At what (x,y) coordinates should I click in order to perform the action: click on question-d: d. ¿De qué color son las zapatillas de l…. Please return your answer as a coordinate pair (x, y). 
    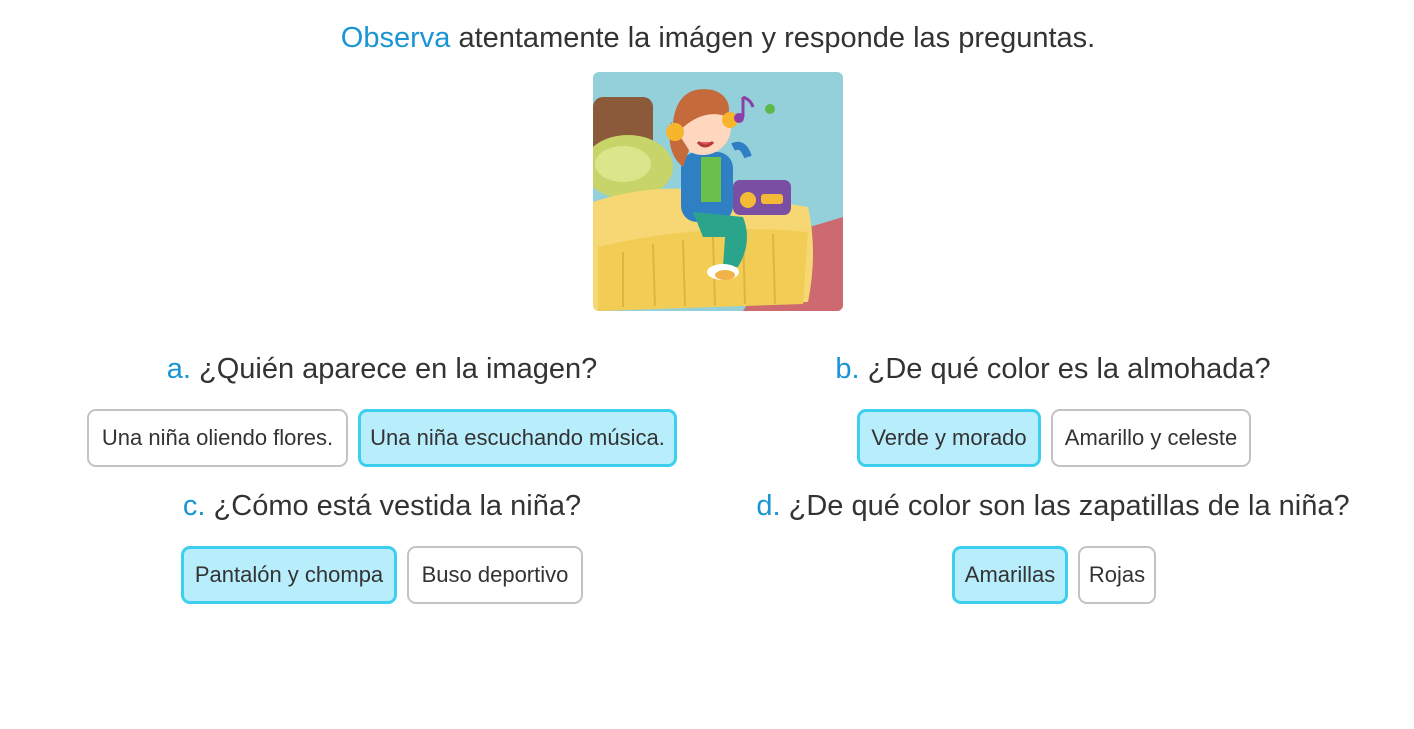
    Looking at the image, I should click on (1053, 506).